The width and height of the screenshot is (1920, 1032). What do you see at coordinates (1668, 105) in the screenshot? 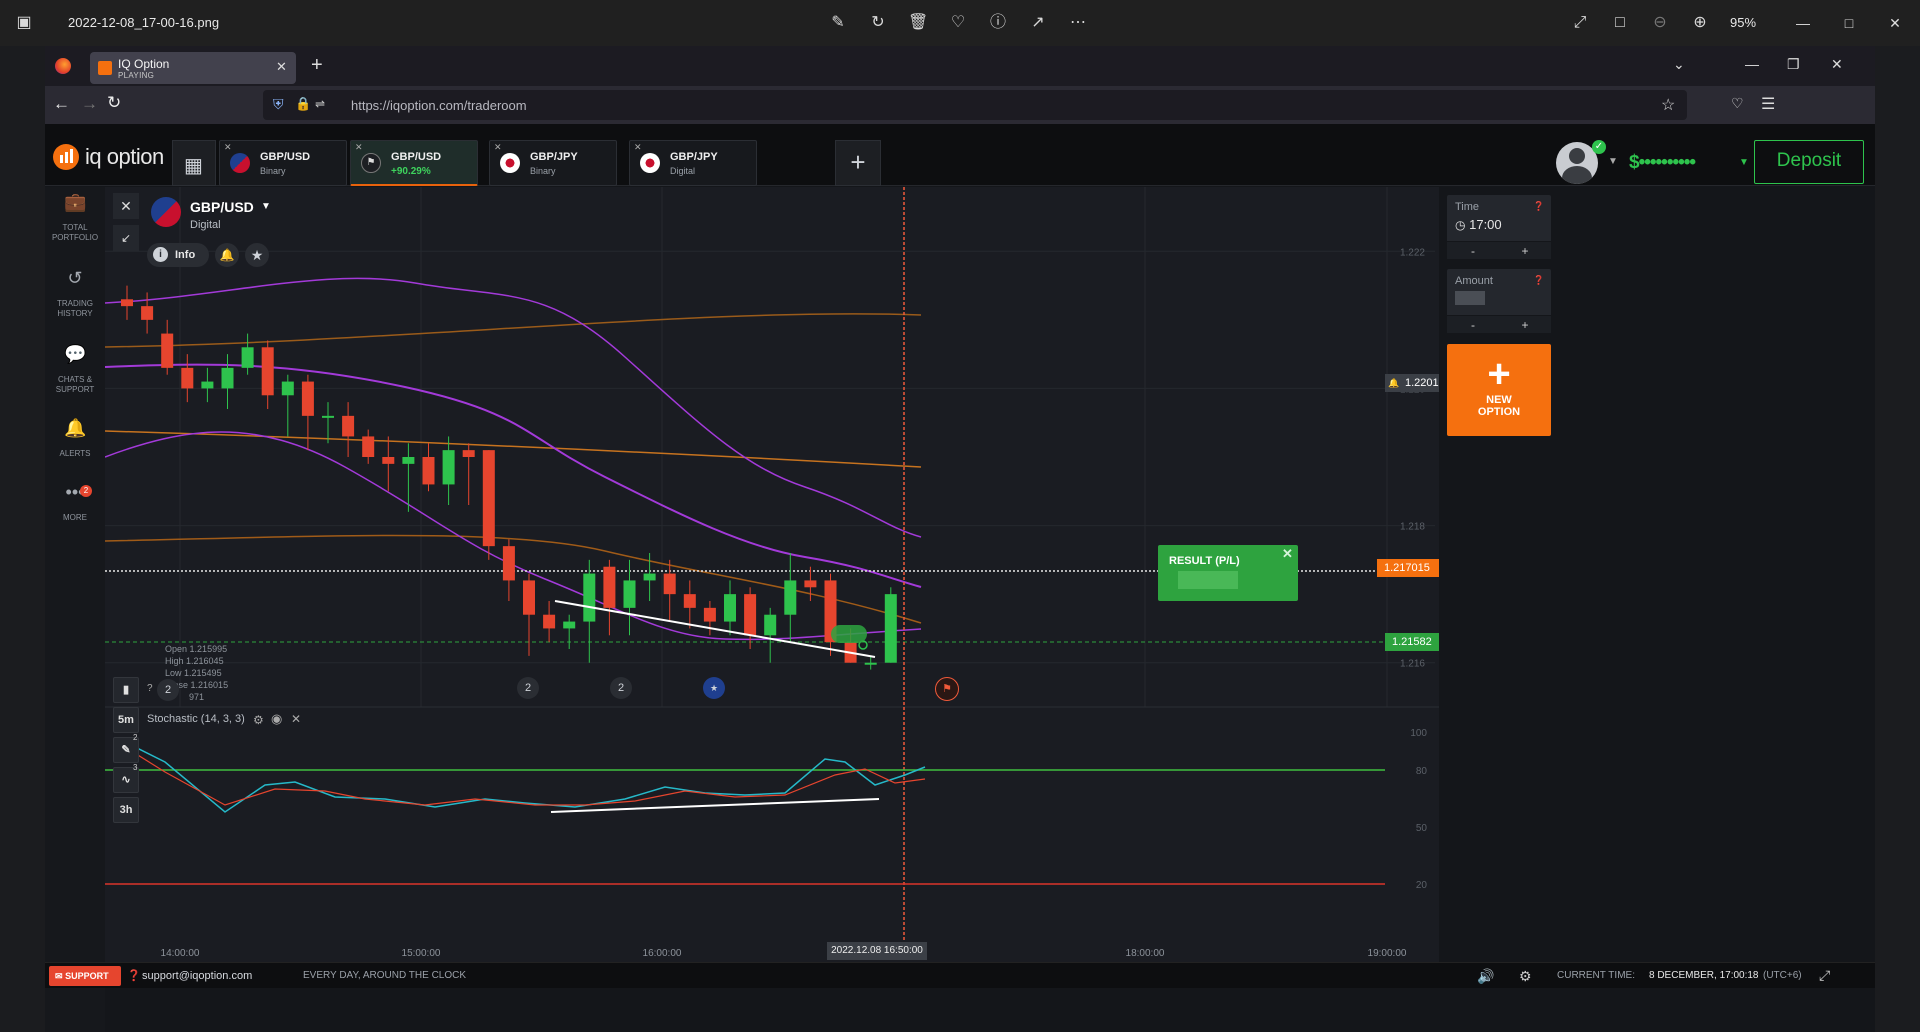
I see `bookmark-star-icon: ☆` at bounding box center [1668, 105].